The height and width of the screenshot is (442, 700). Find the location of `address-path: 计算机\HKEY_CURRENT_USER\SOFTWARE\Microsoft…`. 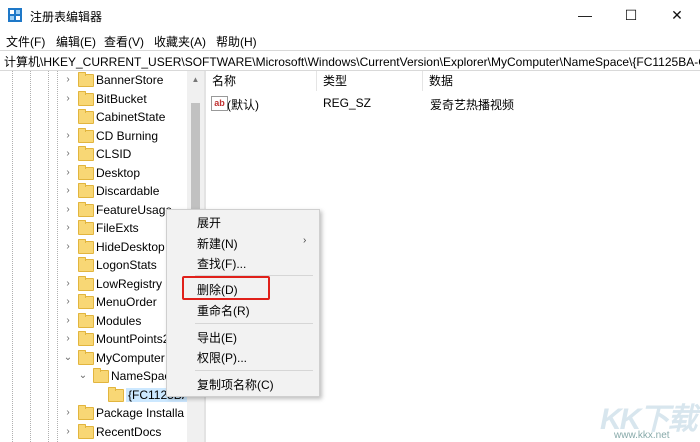

address-path: 计算机\HKEY_CURRENT_USER\SOFTWARE\Microsoft… is located at coordinates (352, 62).